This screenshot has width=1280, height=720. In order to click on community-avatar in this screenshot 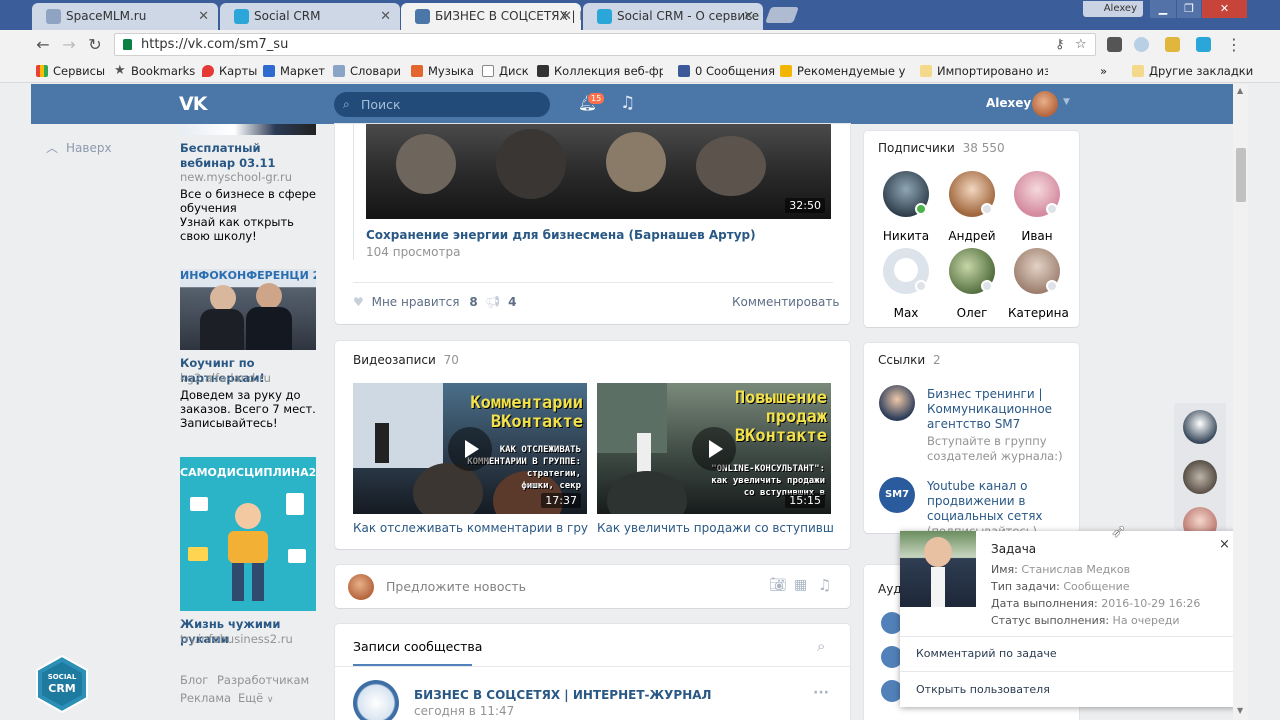, I will do `click(376, 700)`.